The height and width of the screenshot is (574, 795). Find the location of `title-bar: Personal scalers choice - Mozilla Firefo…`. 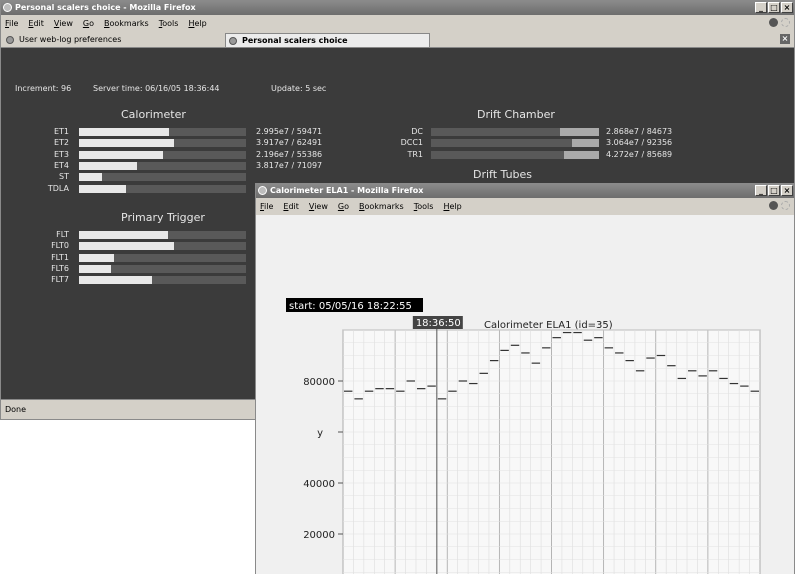

title-bar: Personal scalers choice - Mozilla Firefo… is located at coordinates (397, 8).